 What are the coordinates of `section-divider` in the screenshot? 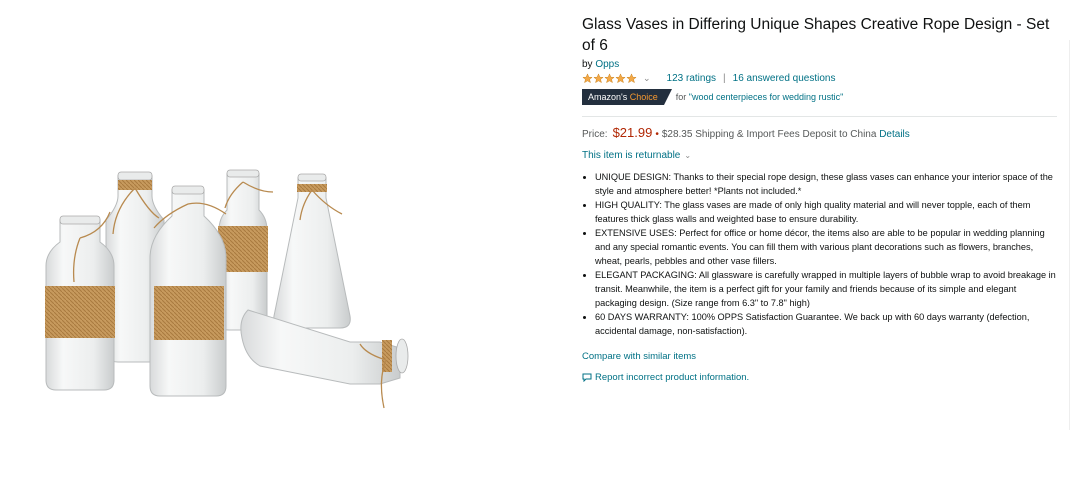 It's located at (819, 116).